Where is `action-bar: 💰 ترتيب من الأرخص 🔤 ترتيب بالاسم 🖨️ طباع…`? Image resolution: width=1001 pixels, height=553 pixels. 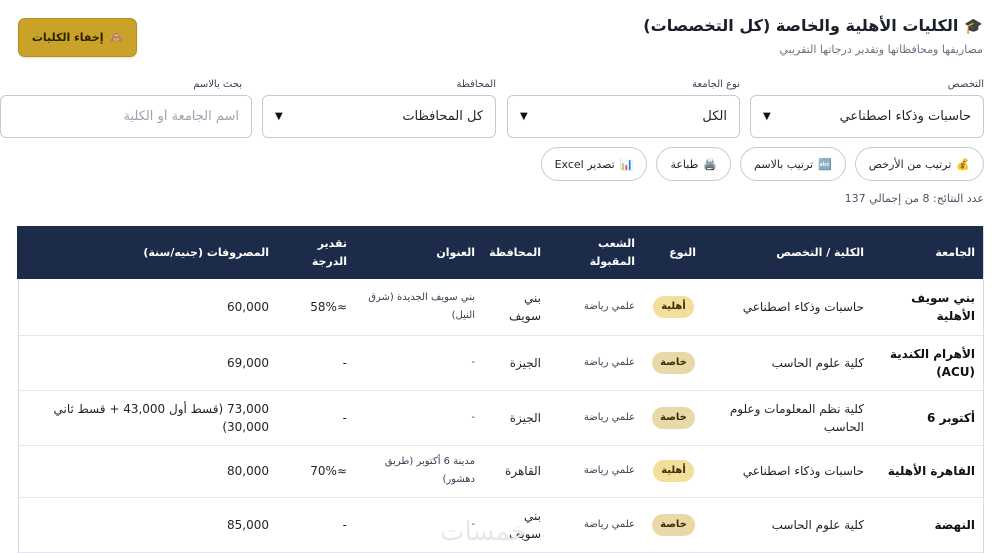
action-bar: 💰 ترتيب من الأرخص 🔤 ترتيب بالاسم 🖨️ طباع… is located at coordinates (762, 164).